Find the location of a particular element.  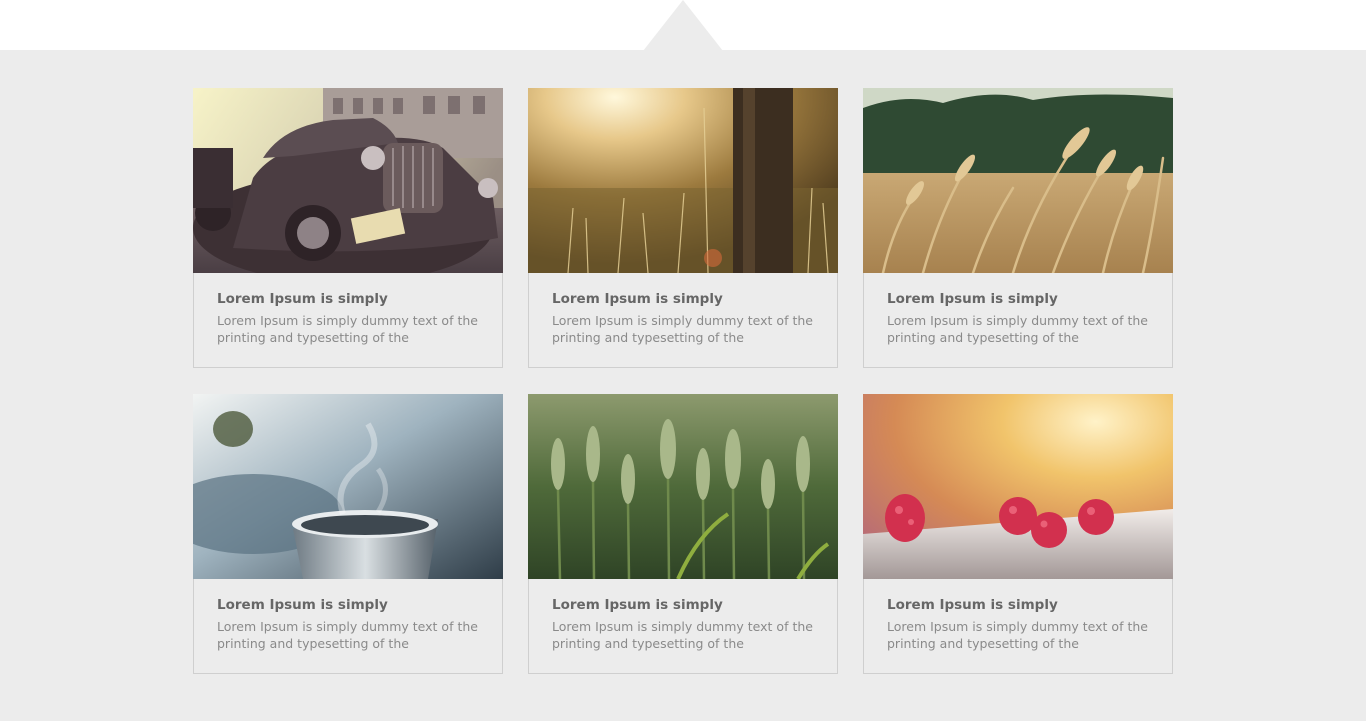

steaming-cup-photo is located at coordinates (348, 486).